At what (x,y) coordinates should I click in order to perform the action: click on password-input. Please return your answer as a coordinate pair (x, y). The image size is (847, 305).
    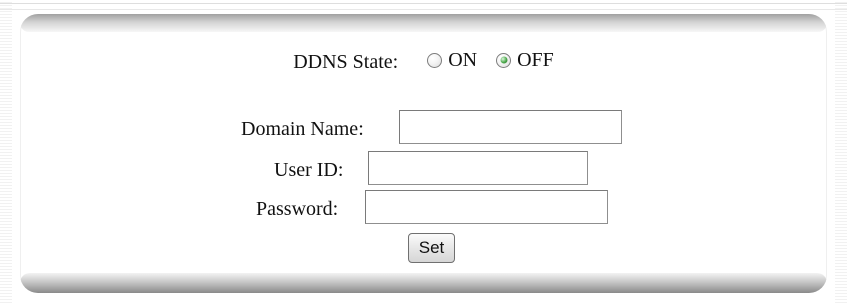
    Looking at the image, I should click on (486, 207).